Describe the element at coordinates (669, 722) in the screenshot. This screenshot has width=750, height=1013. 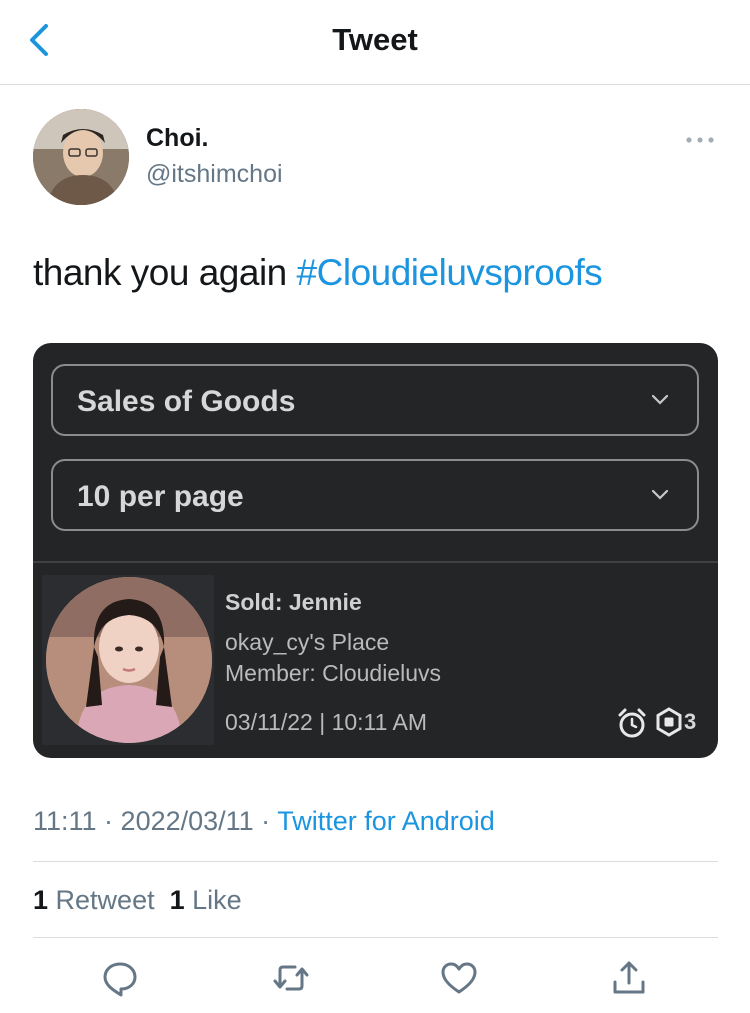
I see `robux-icon` at that location.